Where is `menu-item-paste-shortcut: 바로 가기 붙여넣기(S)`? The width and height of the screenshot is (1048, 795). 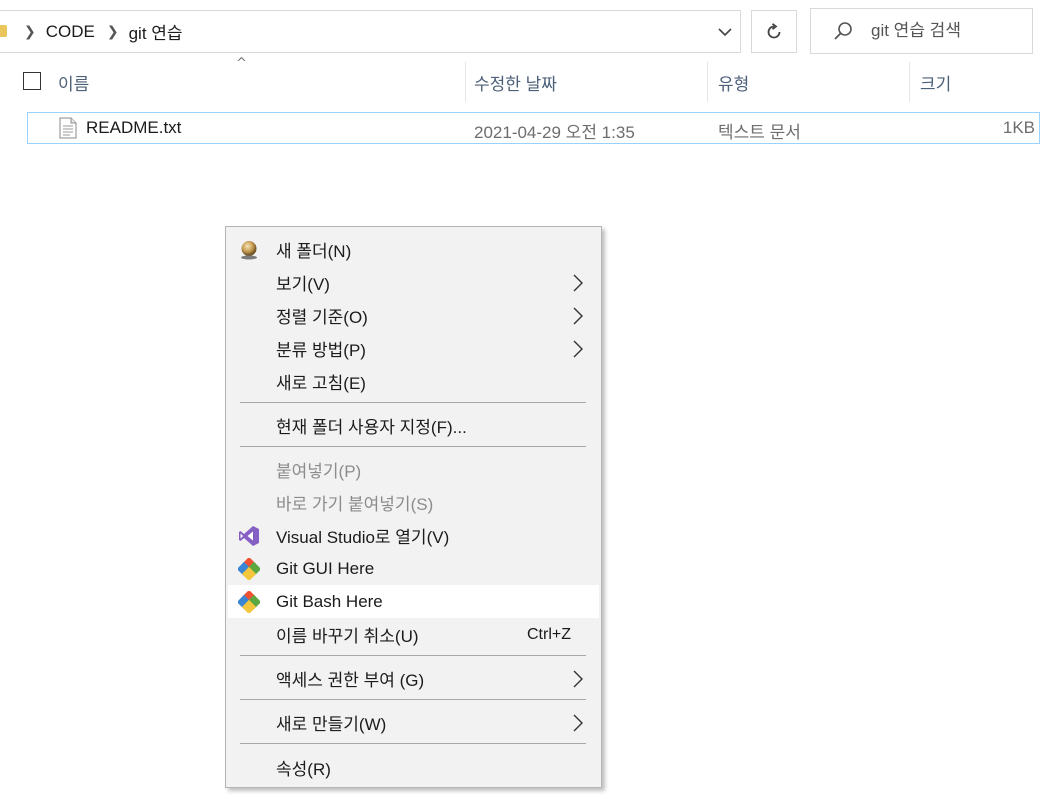
menu-item-paste-shortcut: 바로 가기 붙여넣기(S) is located at coordinates (413, 502).